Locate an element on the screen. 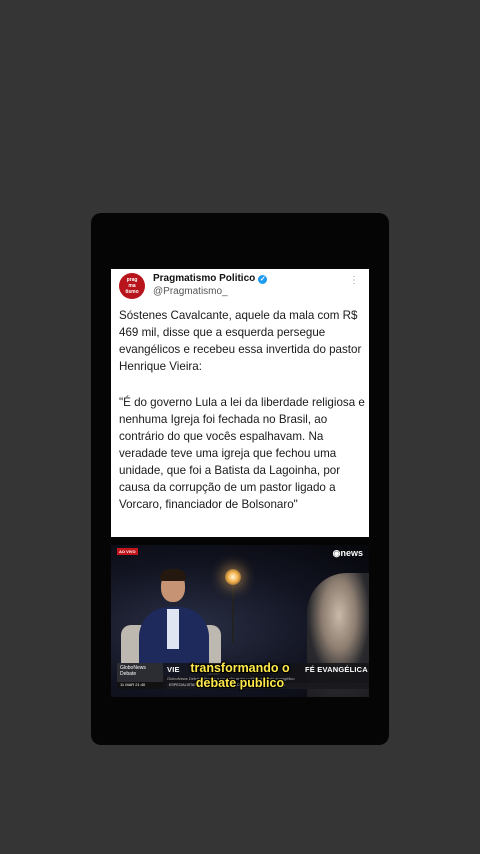 The image size is (480, 854). caption-line-1: transformando o is located at coordinates (240, 668).